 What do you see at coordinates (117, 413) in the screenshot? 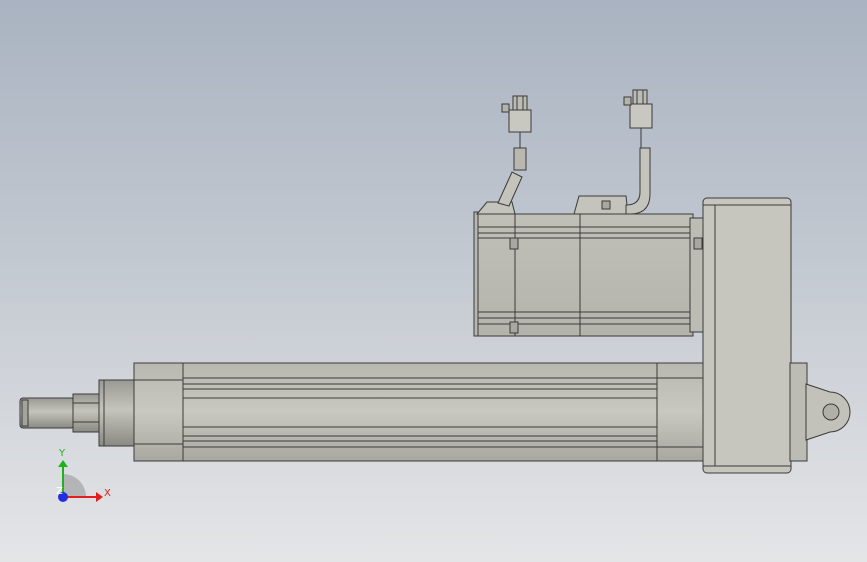
I see `rod-collar` at bounding box center [117, 413].